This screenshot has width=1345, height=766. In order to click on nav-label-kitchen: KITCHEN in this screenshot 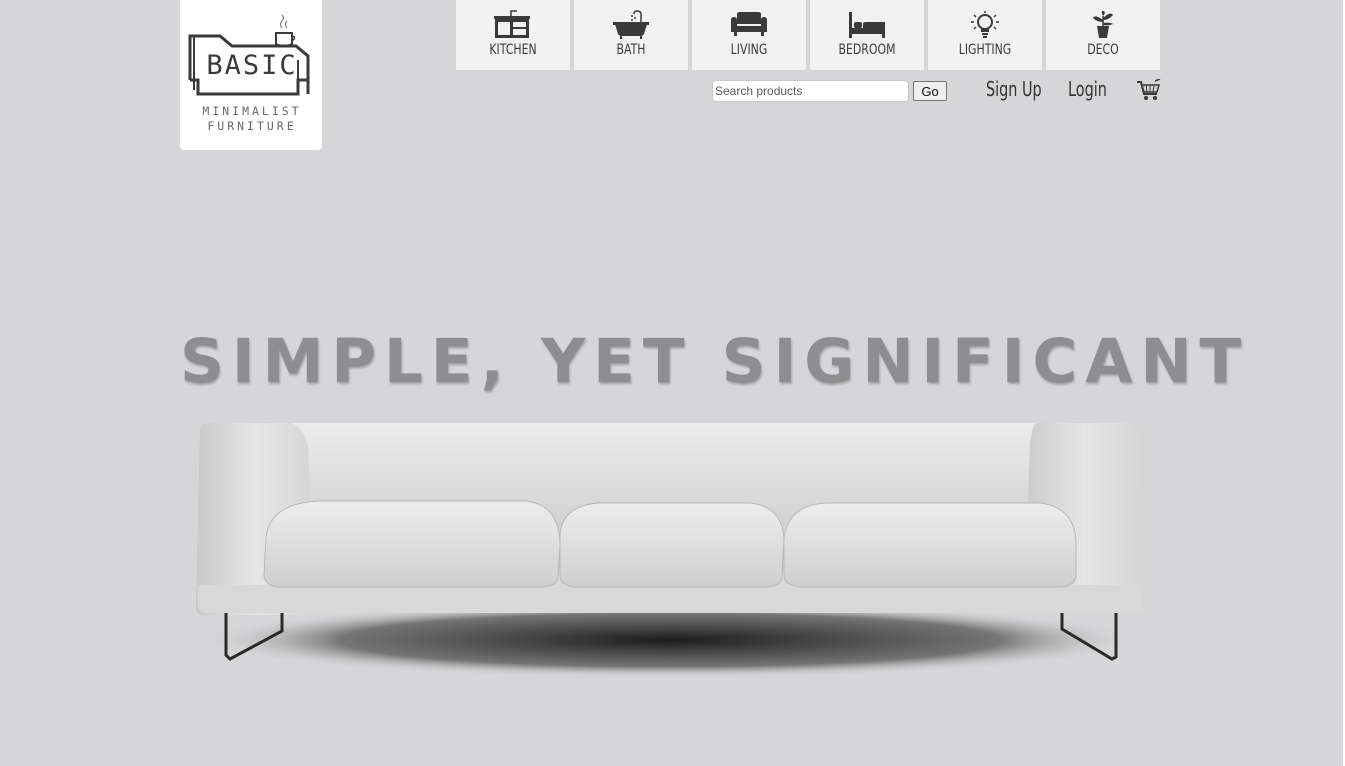, I will do `click(513, 50)`.